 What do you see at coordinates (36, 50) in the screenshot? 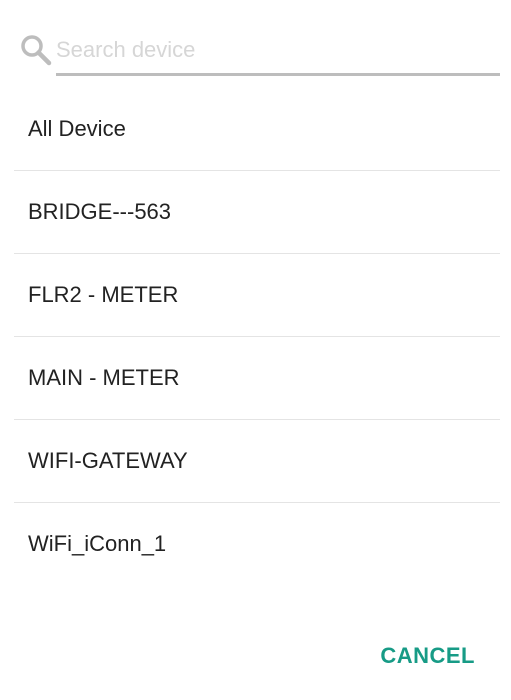
I see `search-icon` at bounding box center [36, 50].